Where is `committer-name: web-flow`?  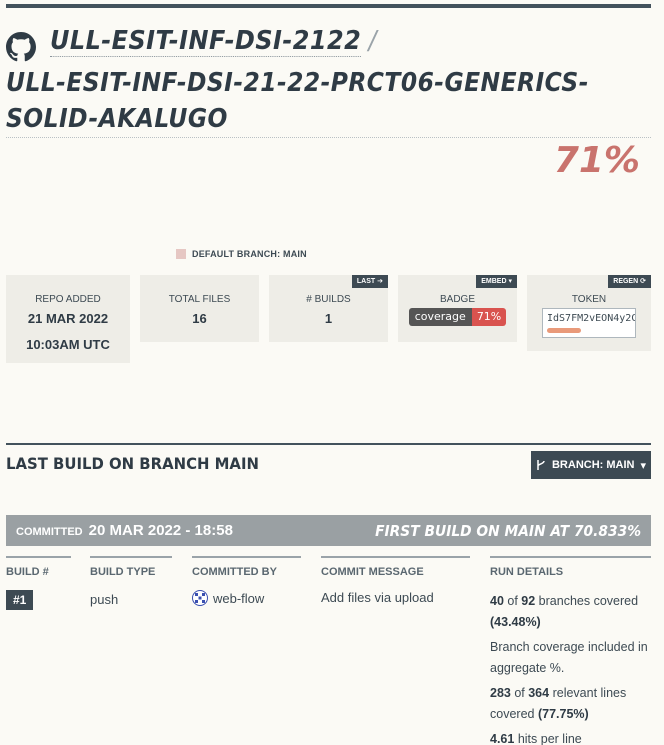 committer-name: web-flow is located at coordinates (239, 598).